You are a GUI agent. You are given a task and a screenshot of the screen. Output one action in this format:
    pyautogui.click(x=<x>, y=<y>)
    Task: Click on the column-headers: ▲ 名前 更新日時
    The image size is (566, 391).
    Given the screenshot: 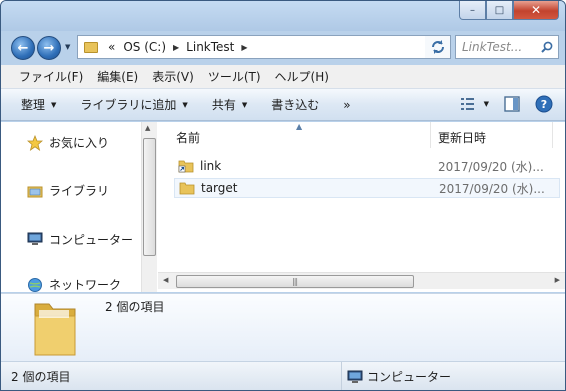 What is the action you would take?
    pyautogui.click(x=361, y=135)
    